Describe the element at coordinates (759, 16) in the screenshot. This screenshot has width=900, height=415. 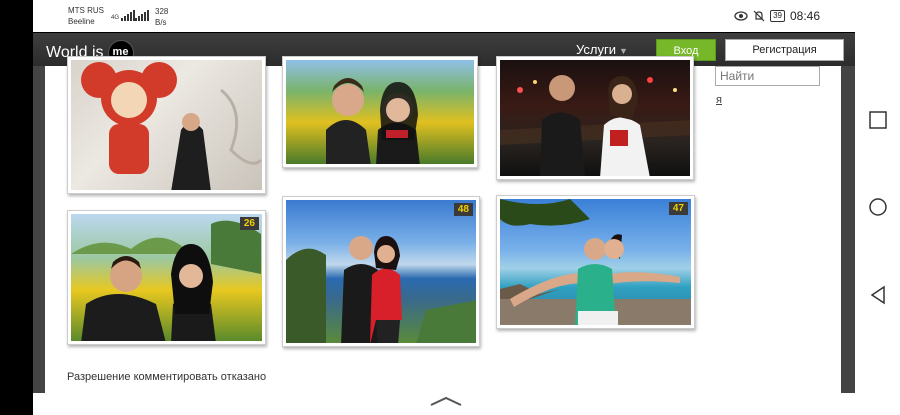
I see `bell-off-icon` at that location.